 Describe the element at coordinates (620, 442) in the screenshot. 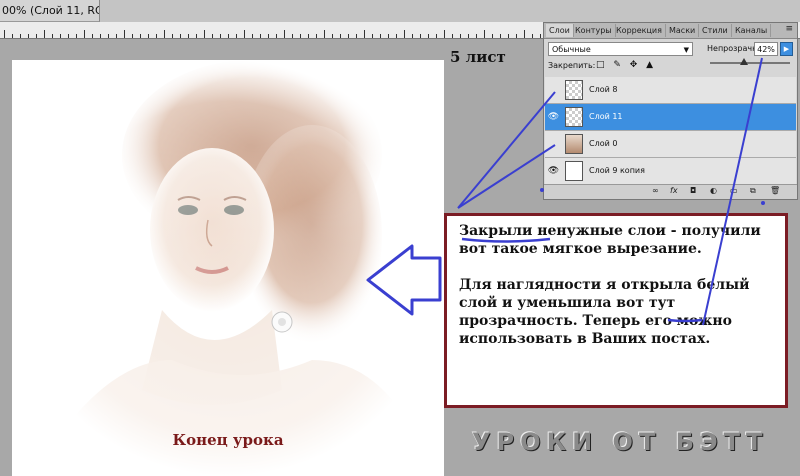

I see `author-watermark: УРОКИ ОТ БЭТТ` at that location.